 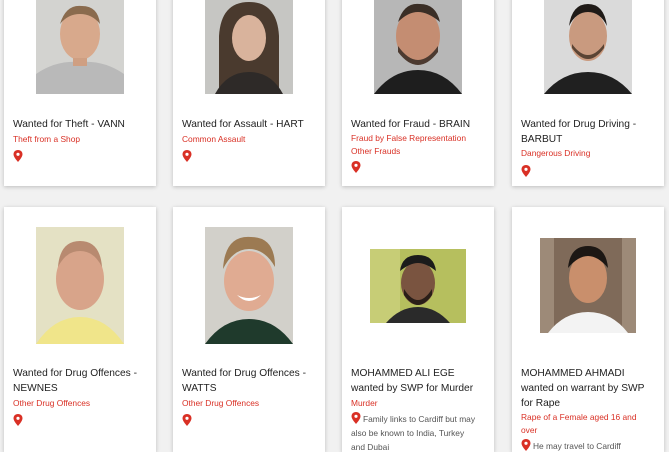 What do you see at coordinates (418, 151) in the screenshot?
I see `offence-link: Other Frauds` at bounding box center [418, 151].